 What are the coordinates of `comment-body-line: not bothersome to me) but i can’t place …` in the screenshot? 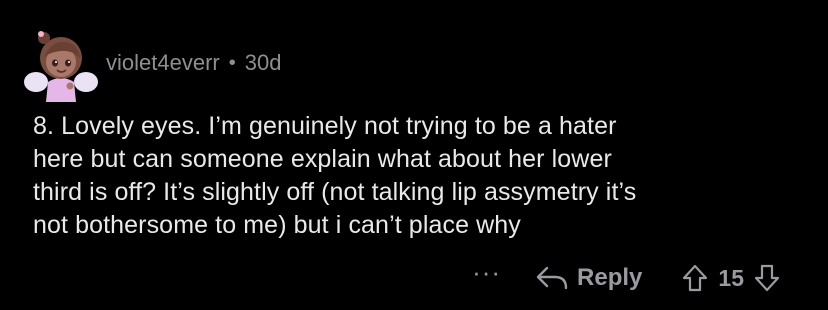 It's located at (277, 225).